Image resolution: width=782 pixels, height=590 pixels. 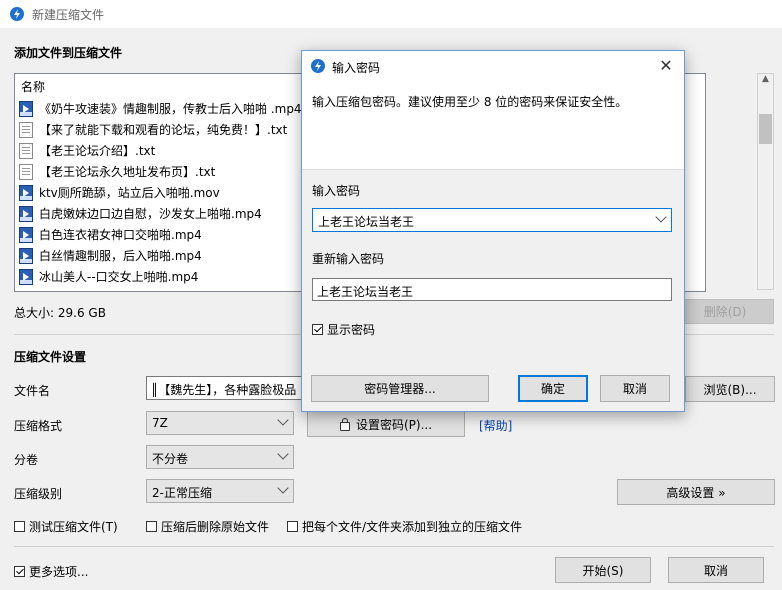 I want to click on file-name: 【老王论坛永久地址发布页】.txt, so click(x=127, y=172).